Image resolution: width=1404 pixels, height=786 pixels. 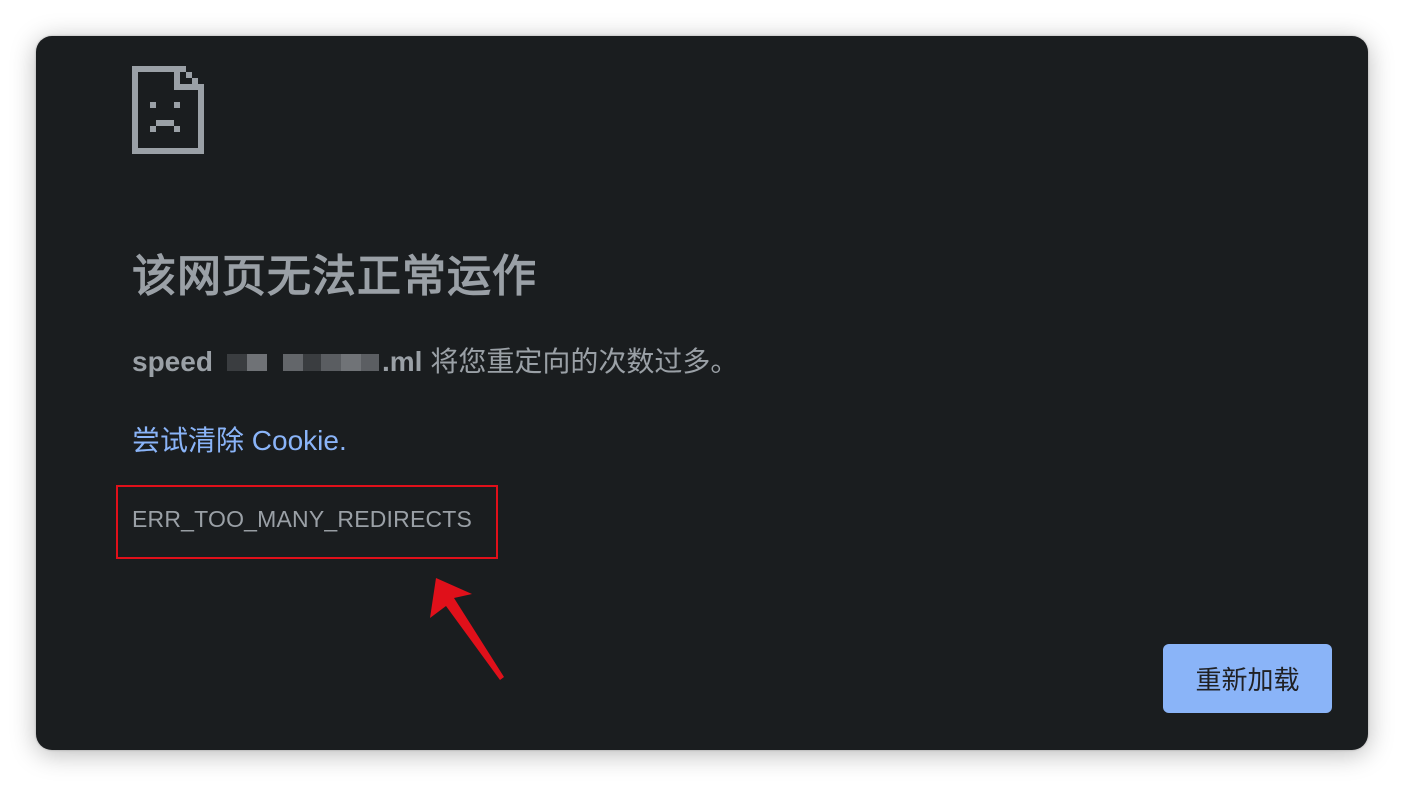 I want to click on error-message-text: 将您重定向的次数过多。, so click(x=584, y=361).